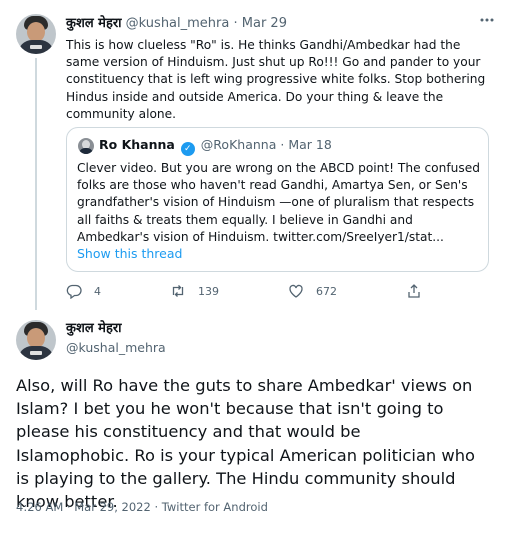 This screenshot has width=507, height=559. I want to click on tweet-header: कुशल मेहरा @kushal_mehra · Mar 29, so click(176, 22).